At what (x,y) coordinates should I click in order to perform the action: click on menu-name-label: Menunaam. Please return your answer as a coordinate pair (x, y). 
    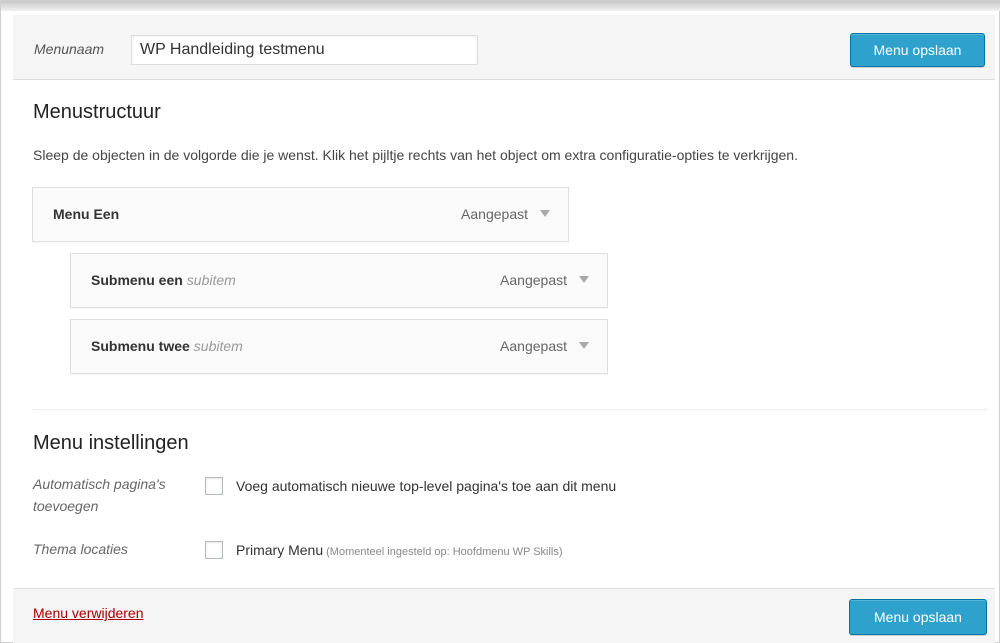
    Looking at the image, I should click on (69, 49).